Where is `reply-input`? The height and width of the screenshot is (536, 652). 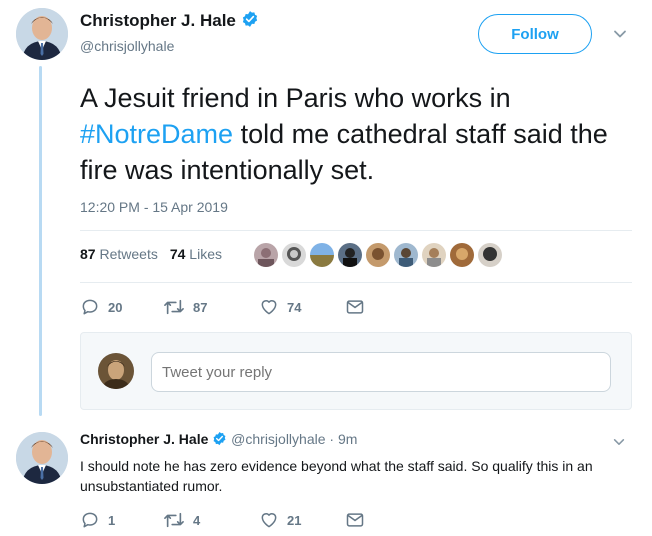
reply-input is located at coordinates (381, 372).